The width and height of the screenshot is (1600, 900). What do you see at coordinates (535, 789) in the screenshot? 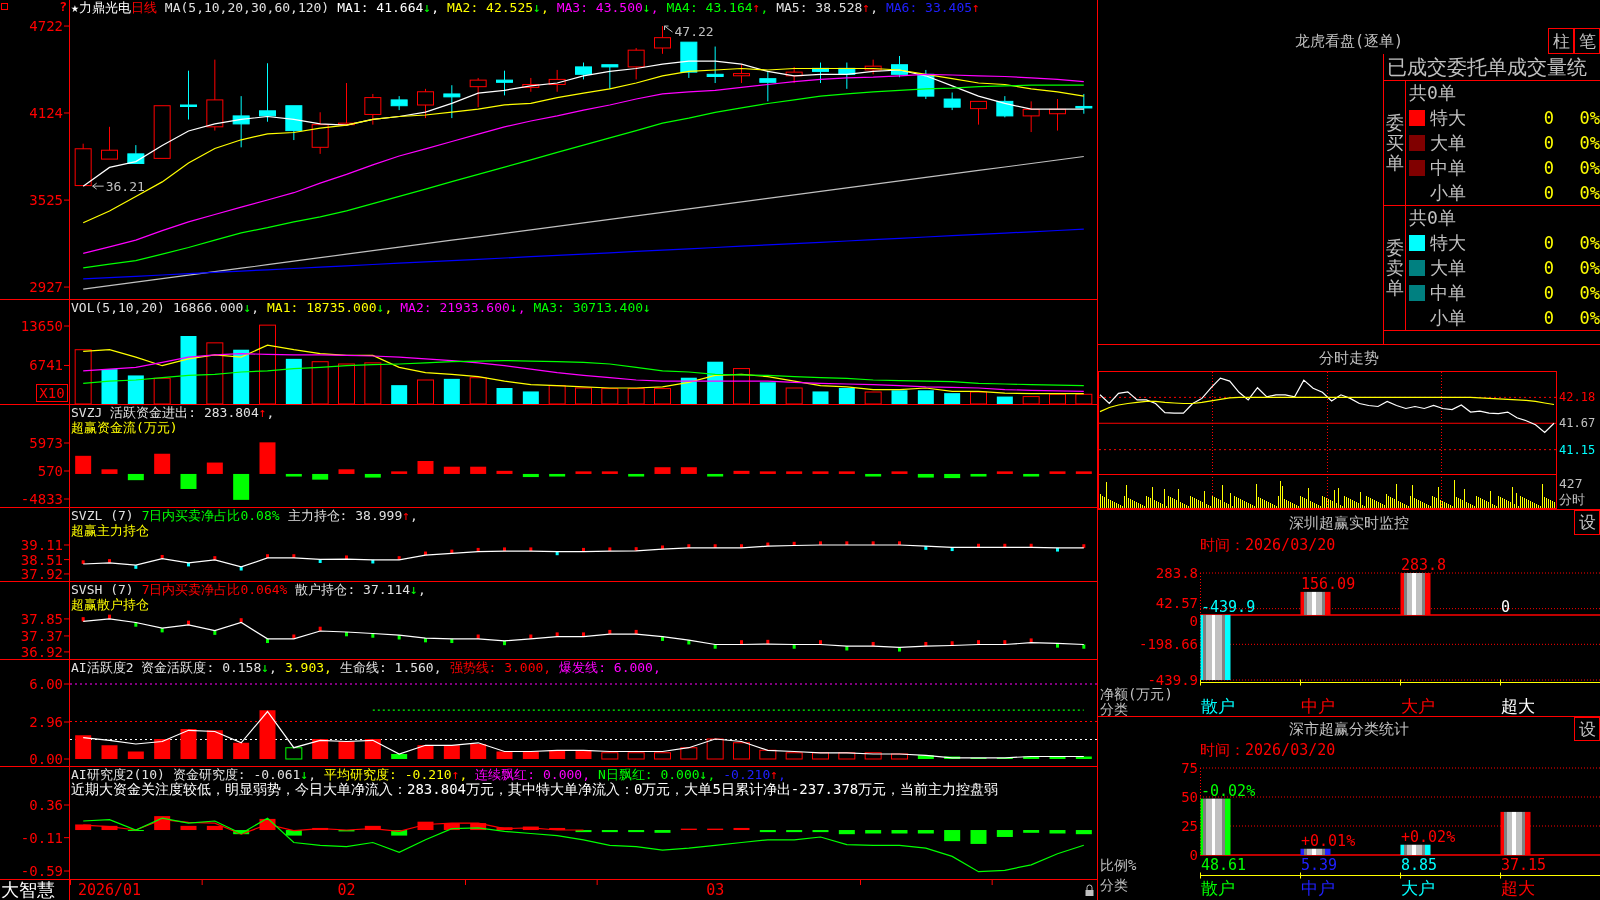
I see `analysis-comment: 近期大资金关注度较低，明显弱势，今日大单净流入：283.804万元，其中特大单净流入：0万元，大单5日累计净出-237.378万元，当前主力控盘弱` at bounding box center [535, 789].